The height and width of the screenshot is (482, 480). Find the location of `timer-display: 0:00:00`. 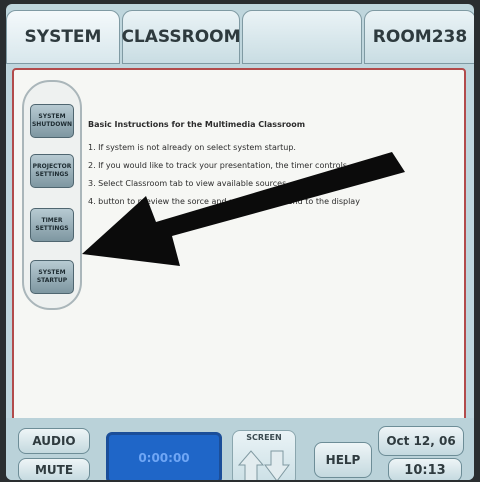

timer-display: 0:00:00 is located at coordinates (164, 456).